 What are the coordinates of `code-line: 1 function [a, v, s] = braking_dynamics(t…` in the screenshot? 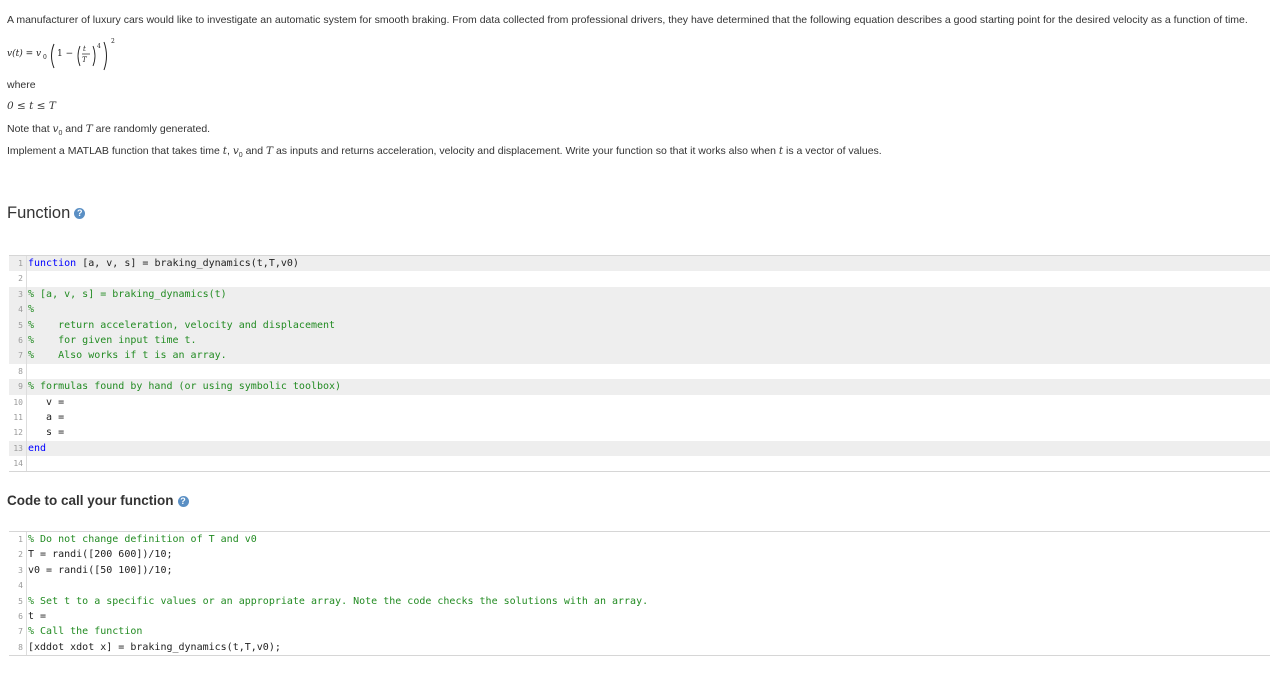 It's located at (639, 264).